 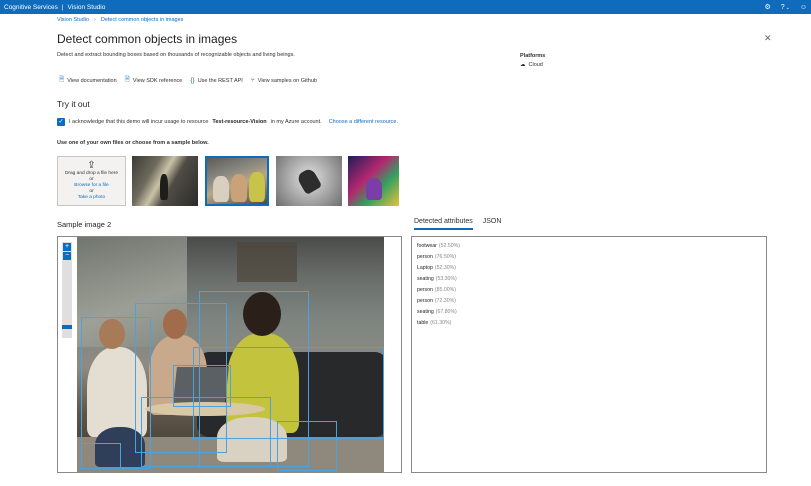 I want to click on acknowledge-checkbox: ✓, so click(x=61, y=122).